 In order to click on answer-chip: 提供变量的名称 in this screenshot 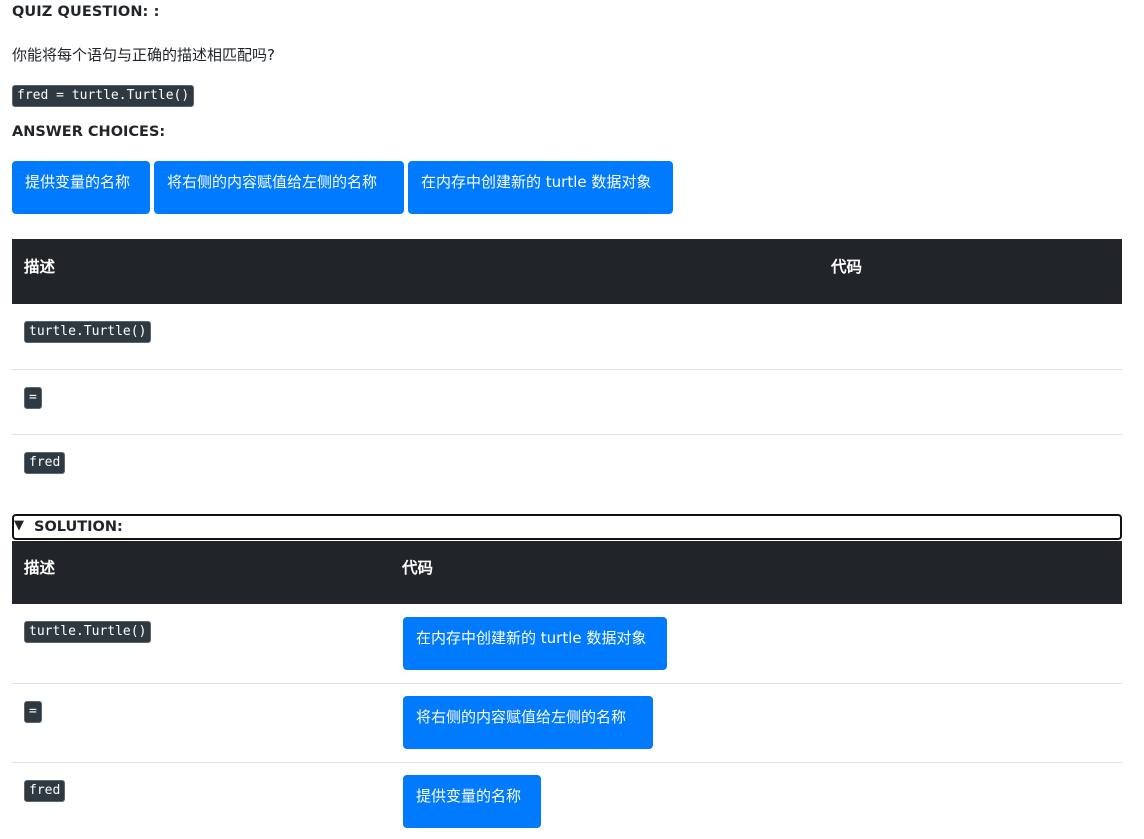, I will do `click(472, 801)`.